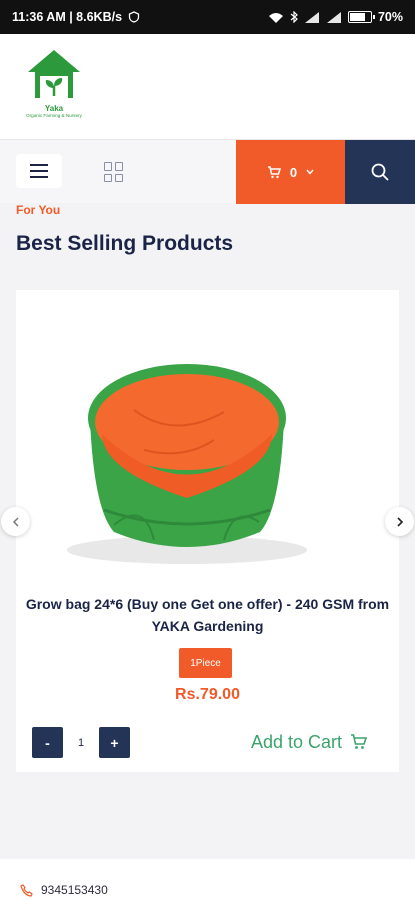 The image size is (415, 900). I want to click on battery-icon, so click(361, 17).